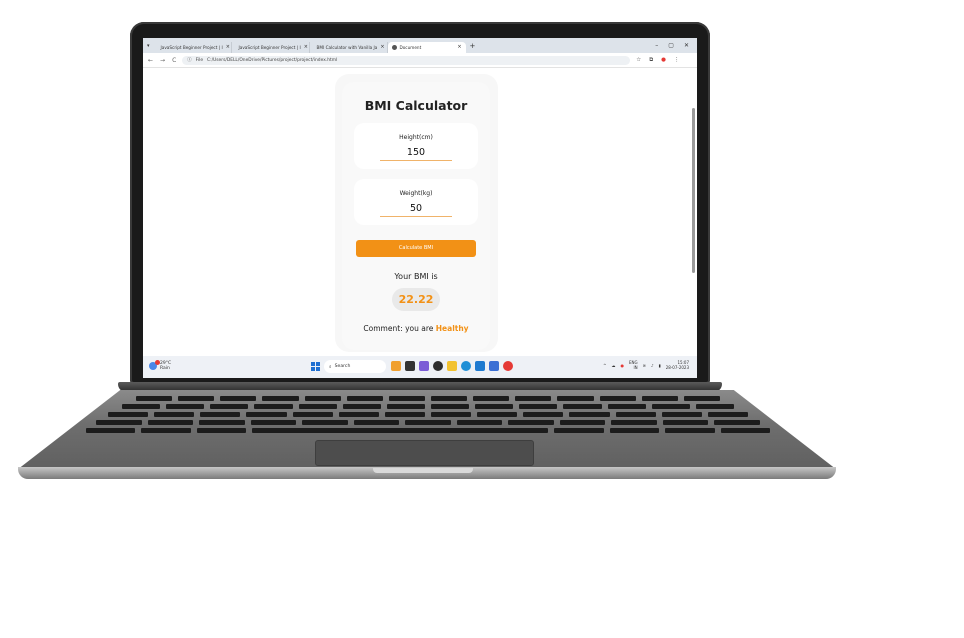 The image size is (964, 638). What do you see at coordinates (677, 367) in the screenshot?
I see `date: 28-07-2023` at bounding box center [677, 367].